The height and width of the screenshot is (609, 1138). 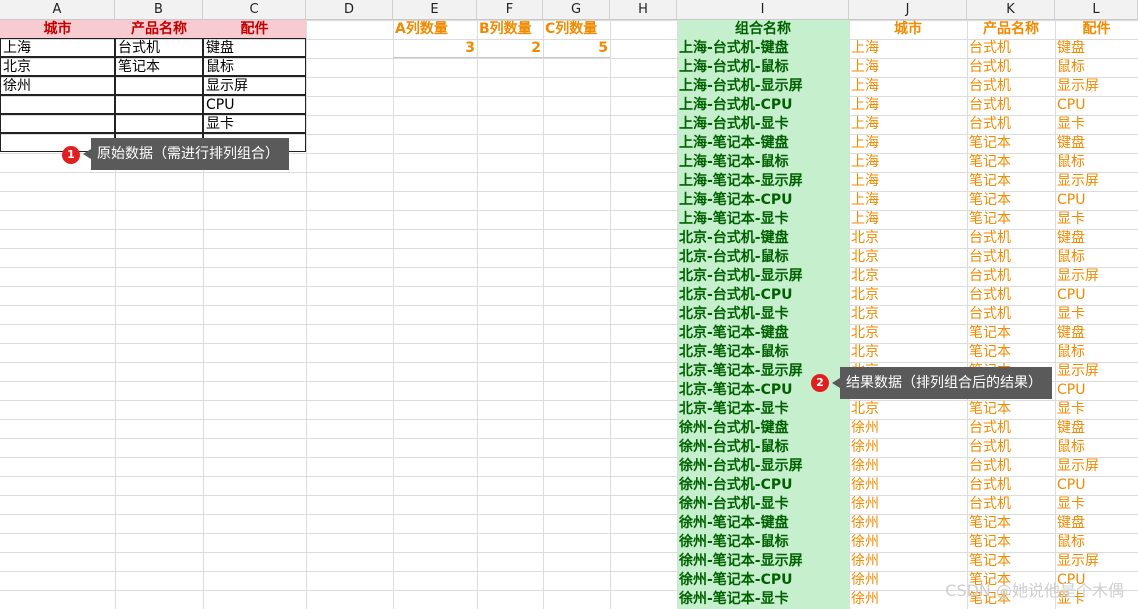 What do you see at coordinates (763, 333) in the screenshot?
I see `combo-cell: 北京-笔记本-键盘` at bounding box center [763, 333].